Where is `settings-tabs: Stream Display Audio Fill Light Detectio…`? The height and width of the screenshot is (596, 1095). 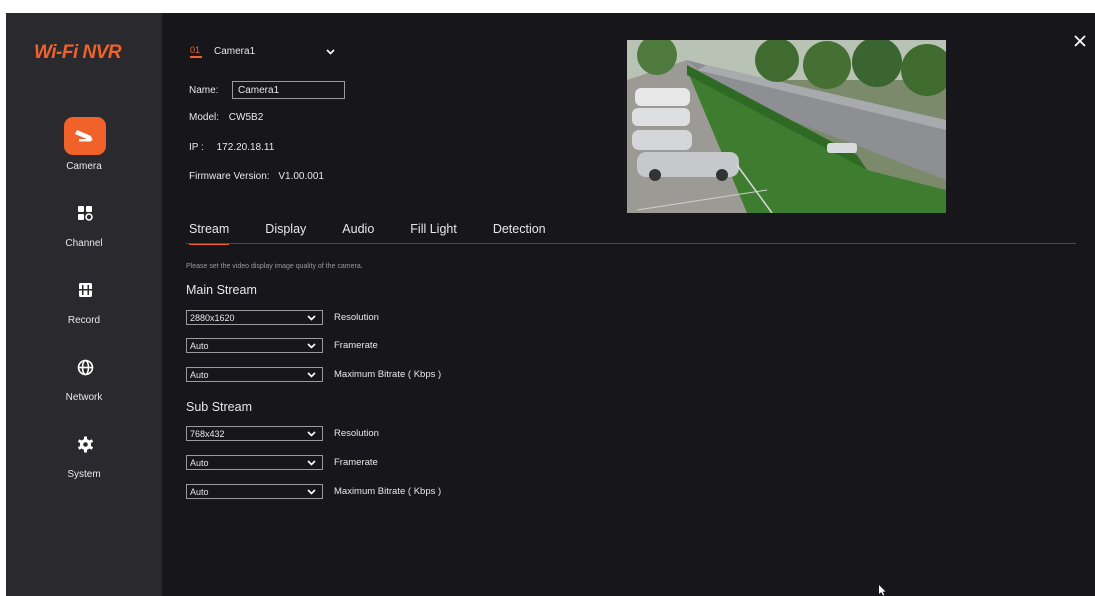
settings-tabs: Stream Display Audio Fill Light Detectio… is located at coordinates (385, 233).